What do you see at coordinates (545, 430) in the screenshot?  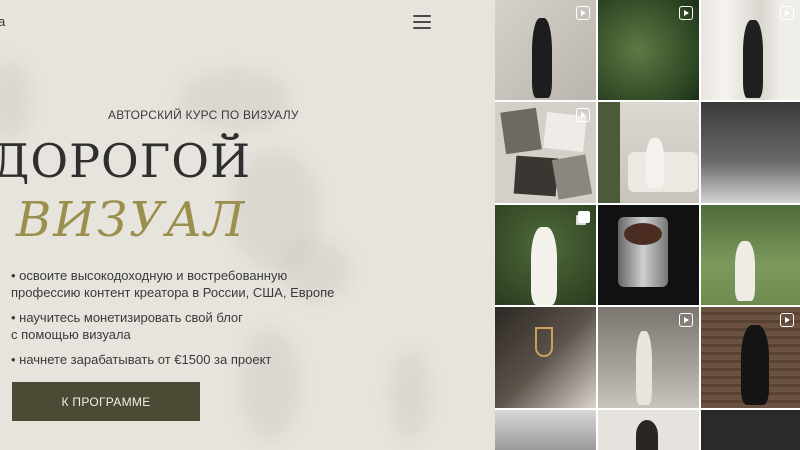 I see `gallery-tile-palm-tree-bw` at bounding box center [545, 430].